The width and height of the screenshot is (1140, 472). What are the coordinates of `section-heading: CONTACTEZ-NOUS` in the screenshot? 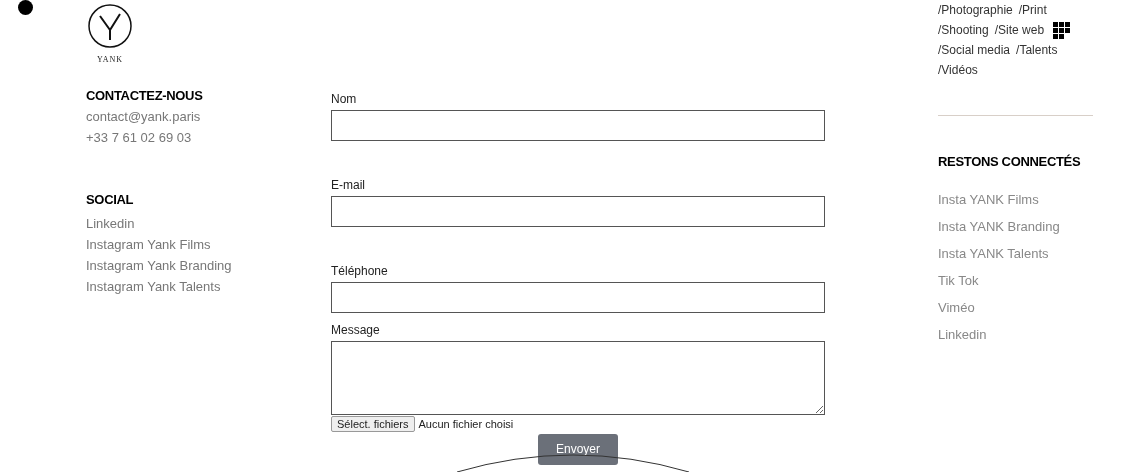 It's located at (145, 96).